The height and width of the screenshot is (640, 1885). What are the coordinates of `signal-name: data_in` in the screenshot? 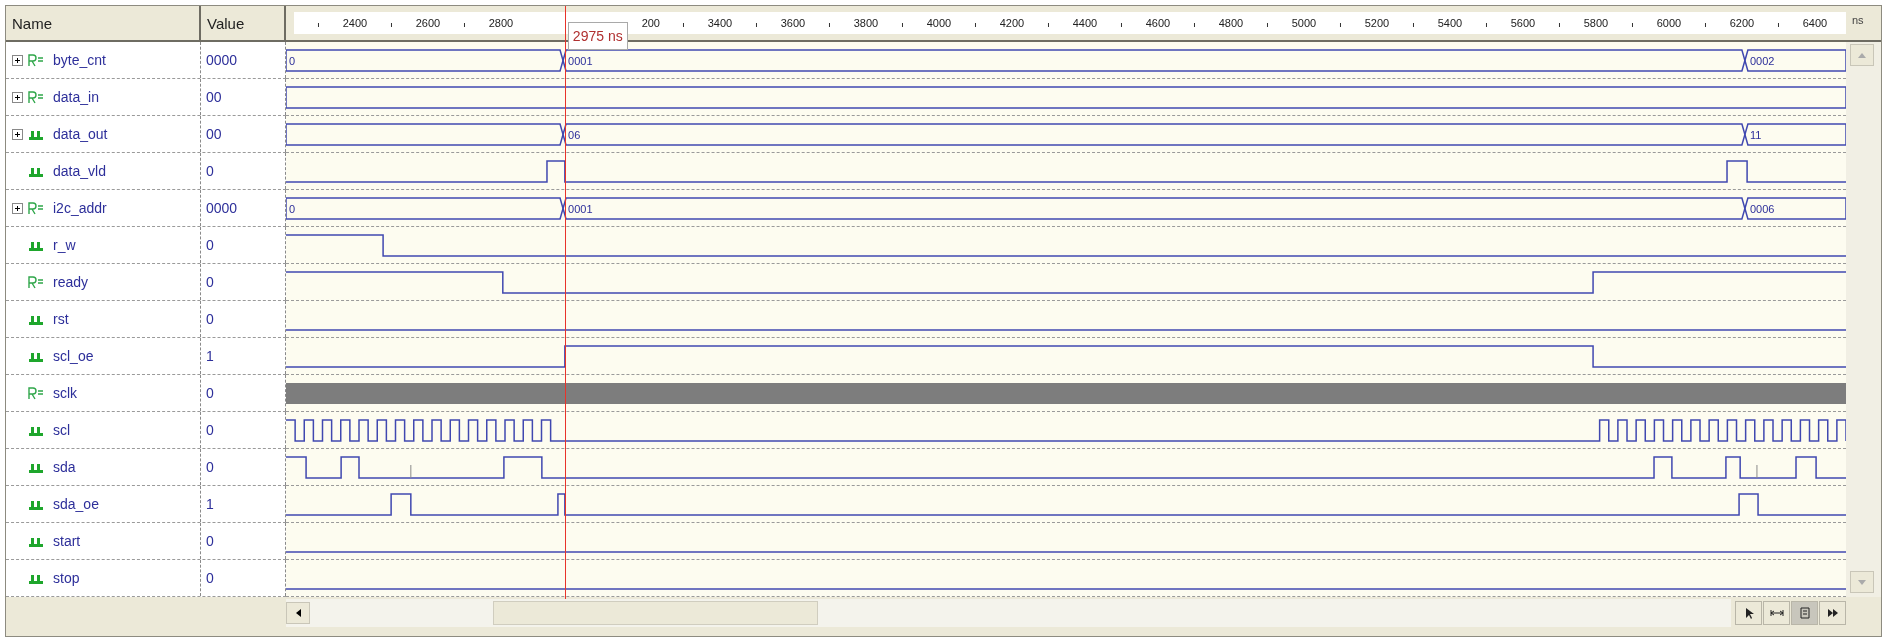 It's located at (76, 97).